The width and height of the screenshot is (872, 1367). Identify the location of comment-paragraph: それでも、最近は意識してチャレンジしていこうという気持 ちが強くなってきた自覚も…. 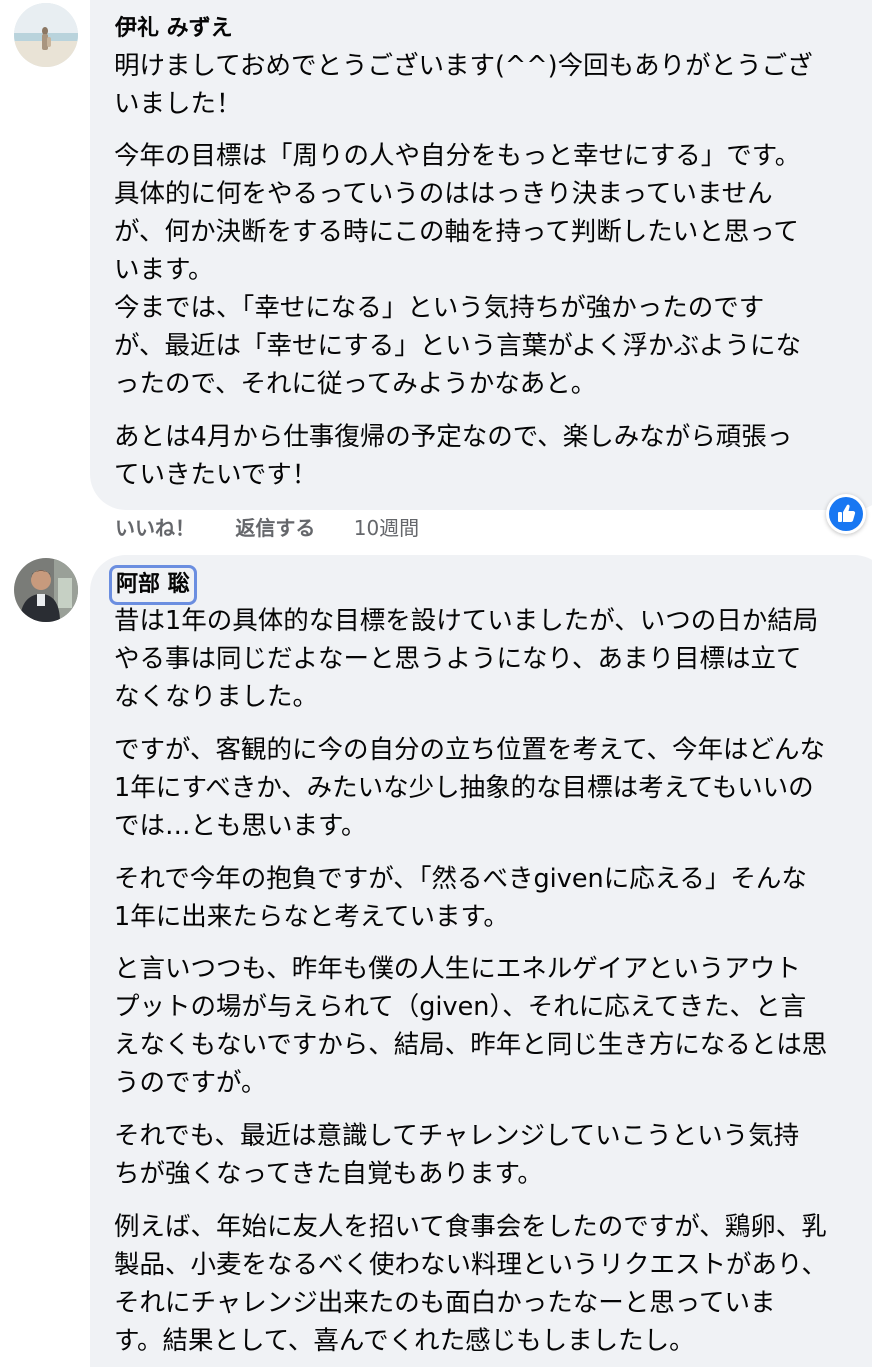
(490, 1155).